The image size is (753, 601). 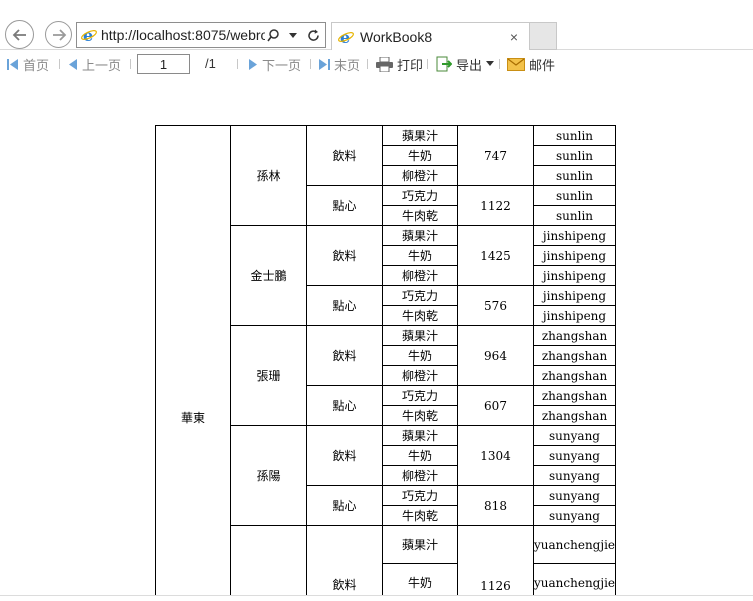 What do you see at coordinates (384, 64) in the screenshot?
I see `printer-icon` at bounding box center [384, 64].